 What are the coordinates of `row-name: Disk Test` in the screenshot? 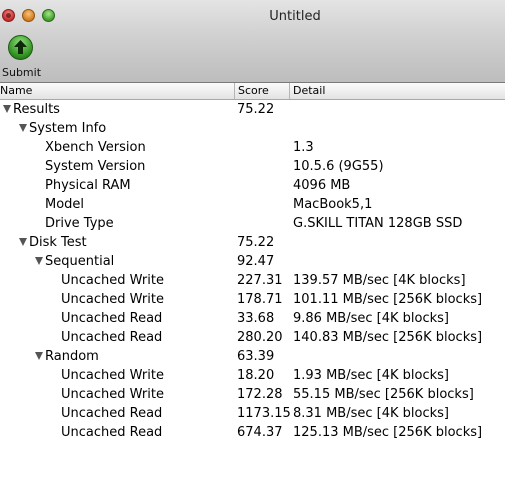 It's located at (58, 242).